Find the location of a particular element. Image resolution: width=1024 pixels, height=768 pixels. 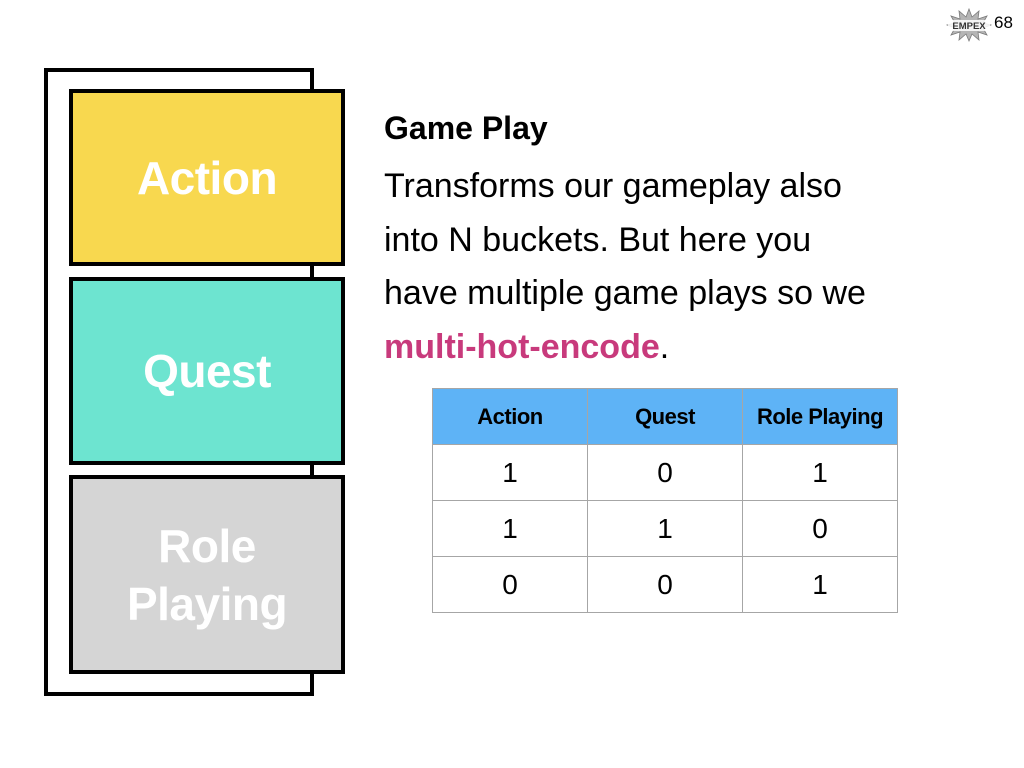

body-line: into N buckets. But here you is located at coordinates (598, 239).